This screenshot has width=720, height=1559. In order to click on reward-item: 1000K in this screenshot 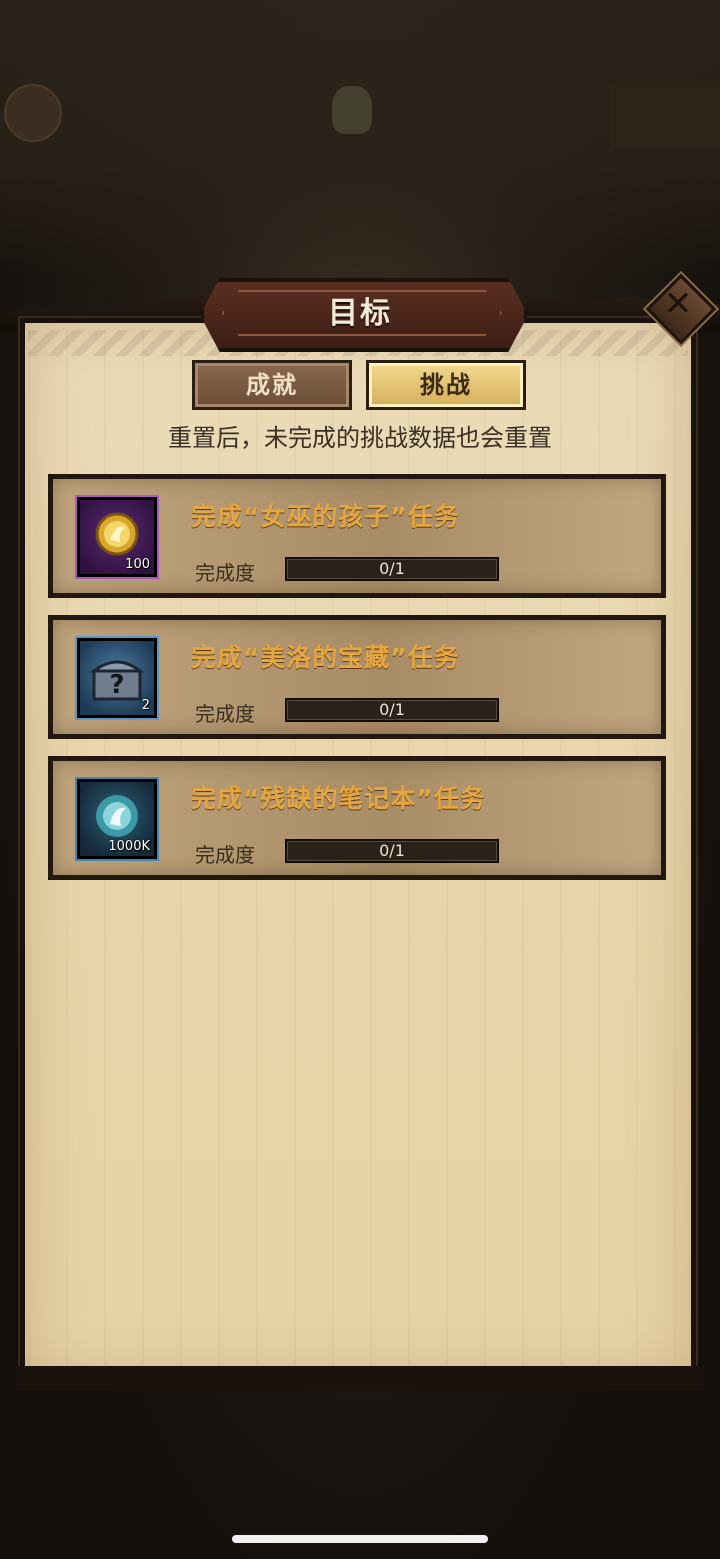, I will do `click(117, 819)`.